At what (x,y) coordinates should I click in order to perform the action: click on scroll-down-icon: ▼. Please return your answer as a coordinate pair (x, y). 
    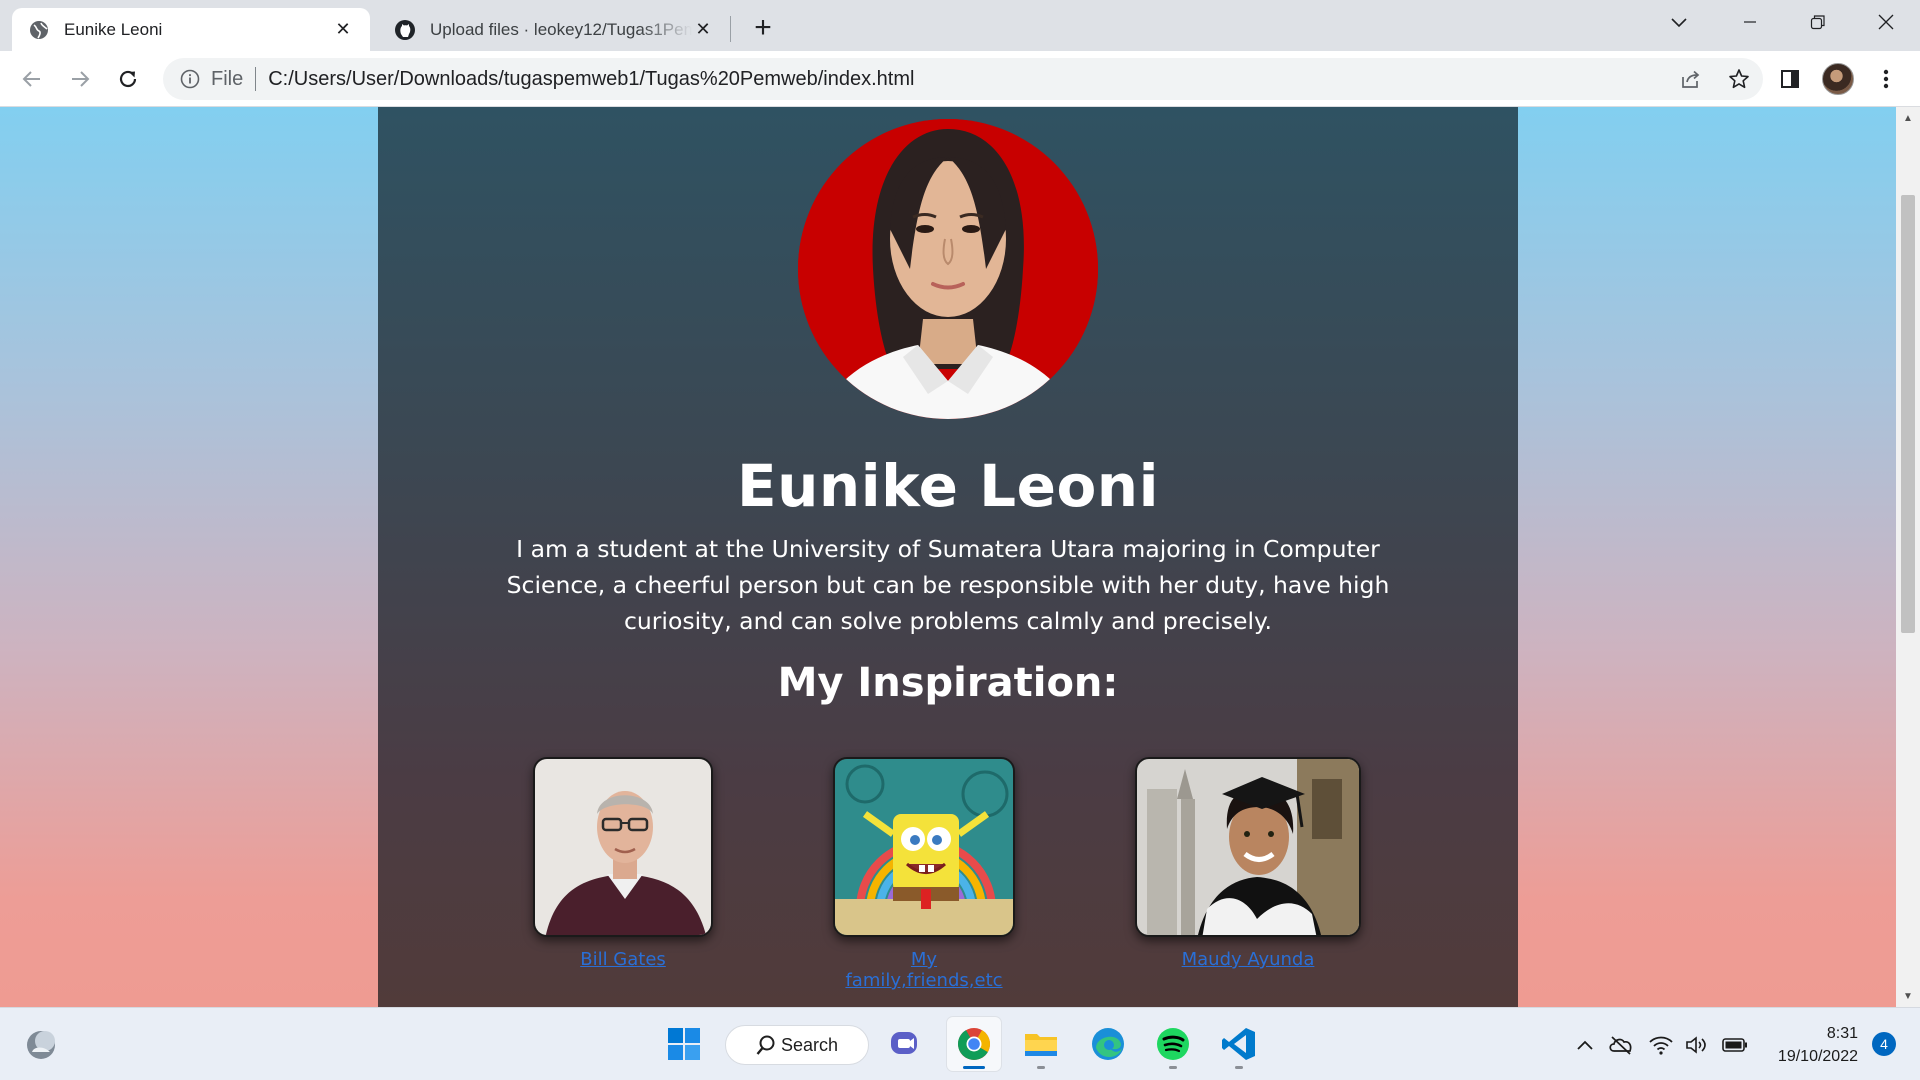
    Looking at the image, I should click on (1908, 996).